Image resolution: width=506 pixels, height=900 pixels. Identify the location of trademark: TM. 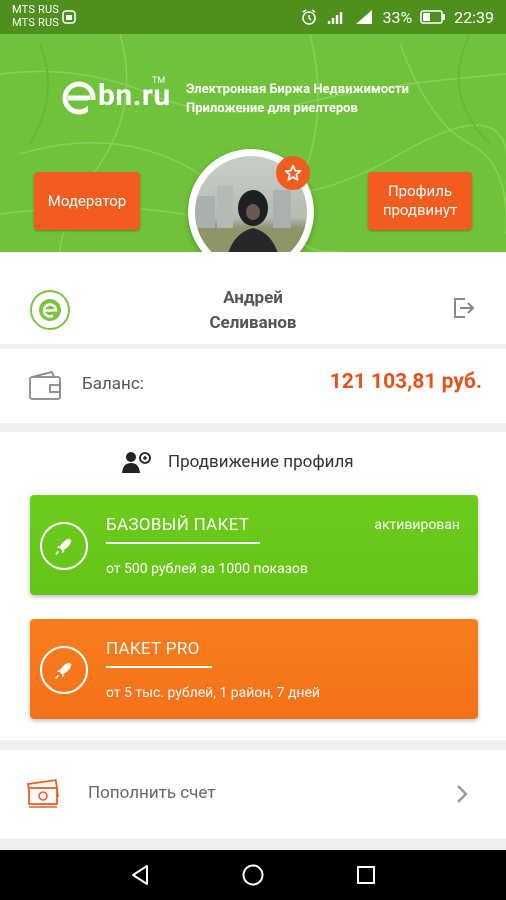
(159, 81).